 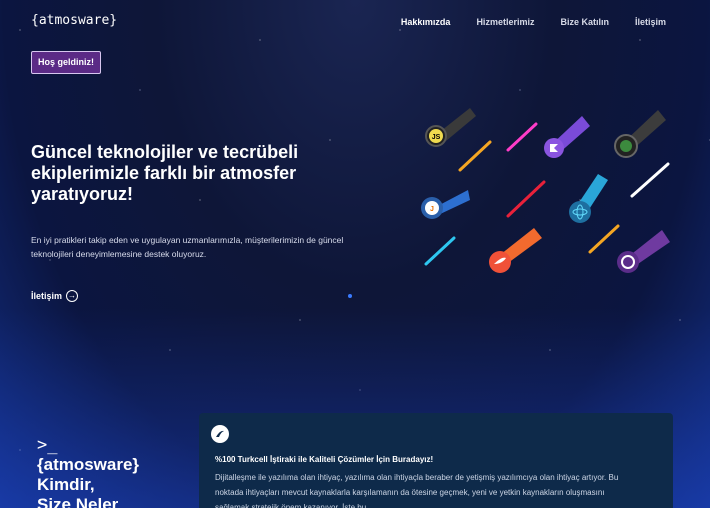 I want to click on nodejs-icon, so click(x=626, y=146).